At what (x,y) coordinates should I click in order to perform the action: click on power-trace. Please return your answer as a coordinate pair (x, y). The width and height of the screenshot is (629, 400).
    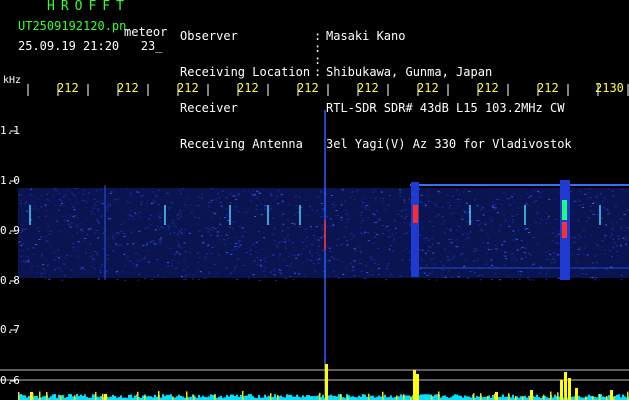
    Looking at the image, I should click on (314, 382).